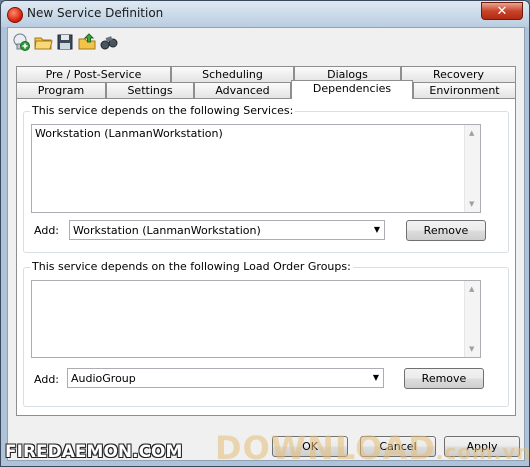 Image resolution: width=530 pixels, height=467 pixels. I want to click on list-item: Workstation (LanmanWorkstation), so click(129, 133).